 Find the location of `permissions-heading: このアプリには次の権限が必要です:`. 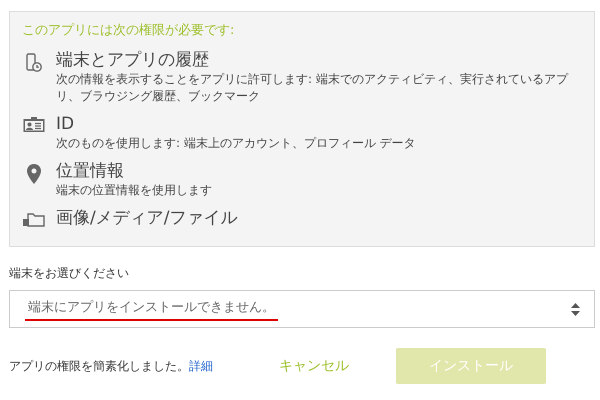

permissions-heading: このアプリには次の権限が必要です: is located at coordinates (129, 30).